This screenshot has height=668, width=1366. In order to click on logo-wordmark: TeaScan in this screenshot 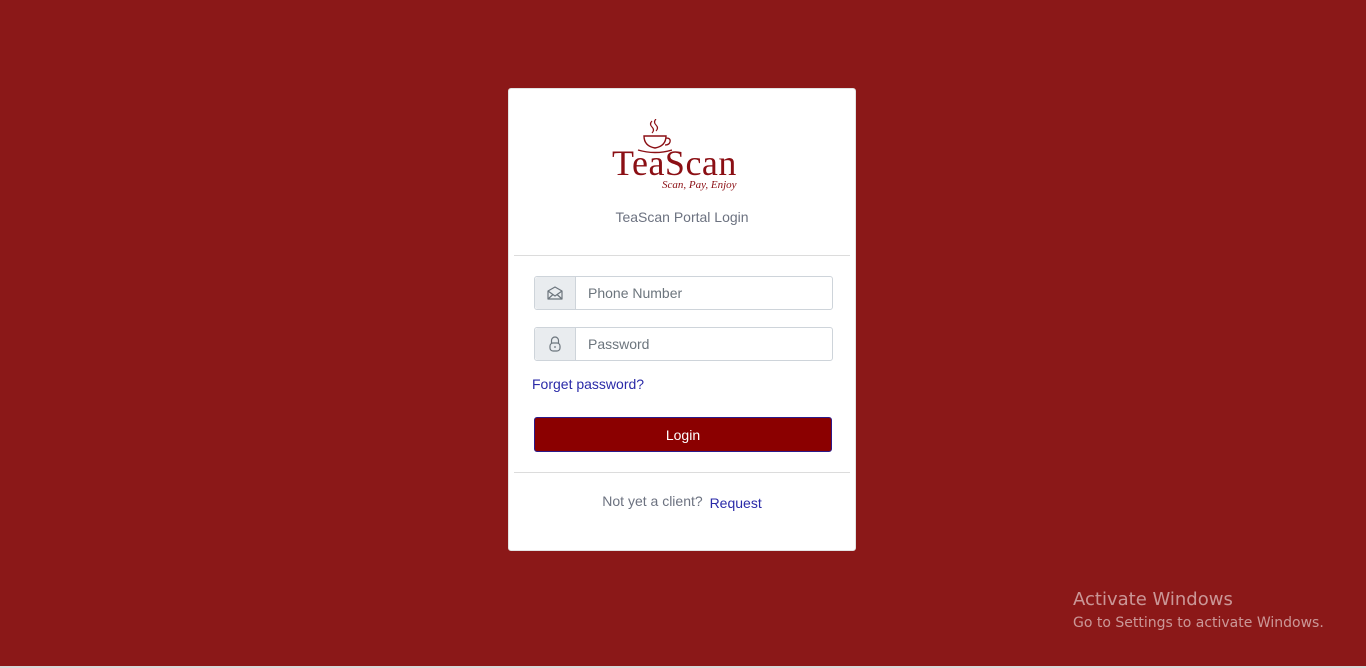, I will do `click(674, 163)`.